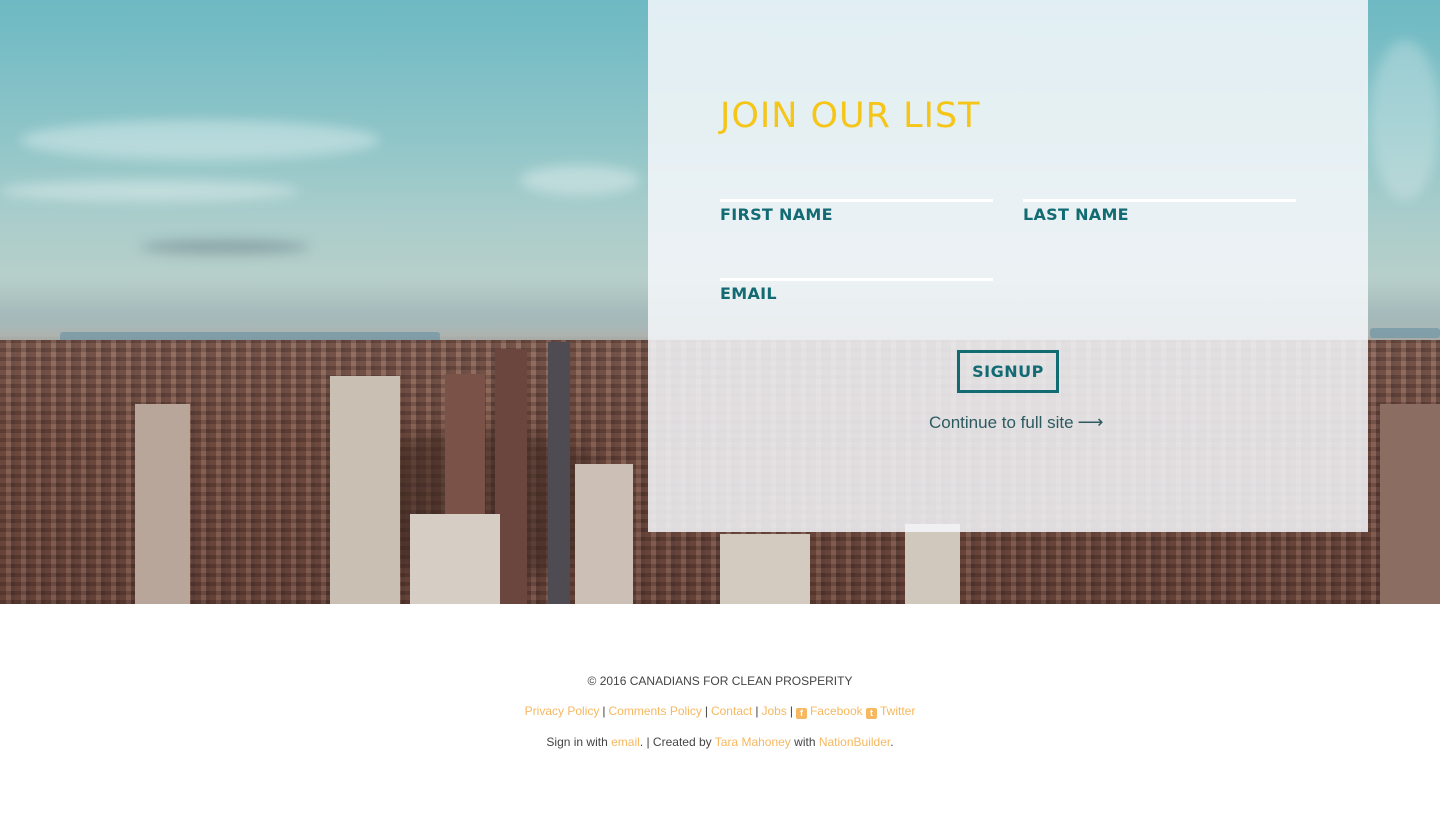 Image resolution: width=1440 pixels, height=813 pixels. Describe the element at coordinates (562, 711) in the screenshot. I see `privacy-policy-link: Privacy Policy` at that location.